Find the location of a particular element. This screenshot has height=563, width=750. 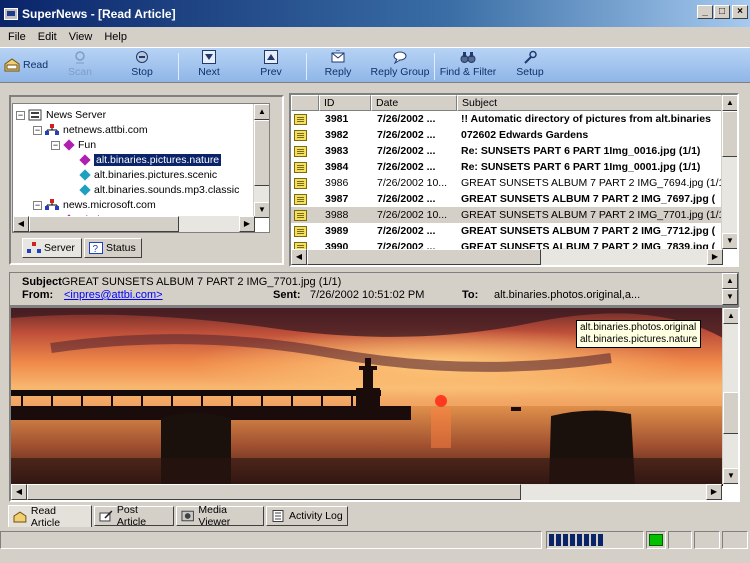

reply-button: Reply is located at coordinates (338, 66).